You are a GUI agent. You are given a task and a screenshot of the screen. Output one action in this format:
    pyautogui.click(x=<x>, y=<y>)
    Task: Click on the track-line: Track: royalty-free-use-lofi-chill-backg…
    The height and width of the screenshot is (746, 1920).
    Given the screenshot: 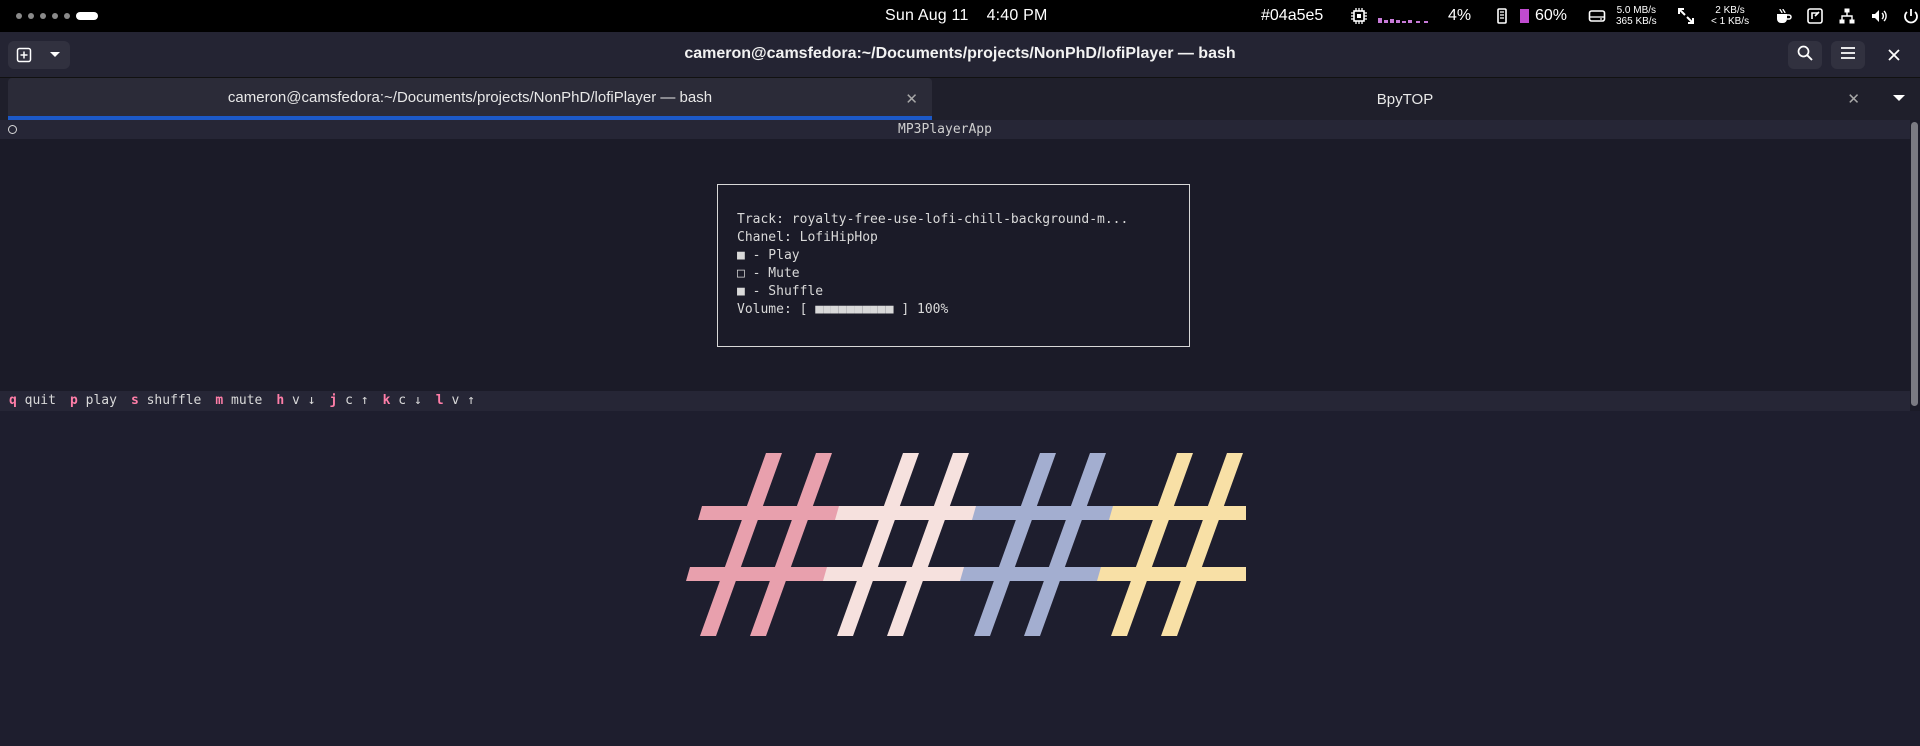 What is the action you would take?
    pyautogui.click(x=933, y=219)
    